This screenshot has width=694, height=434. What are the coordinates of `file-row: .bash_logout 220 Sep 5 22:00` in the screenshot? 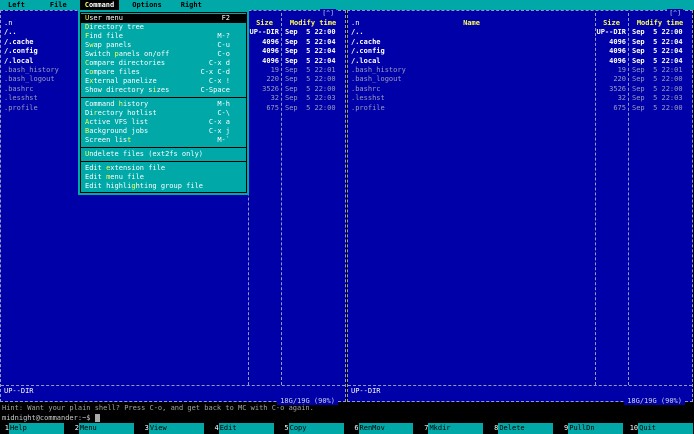 It's located at (520, 79).